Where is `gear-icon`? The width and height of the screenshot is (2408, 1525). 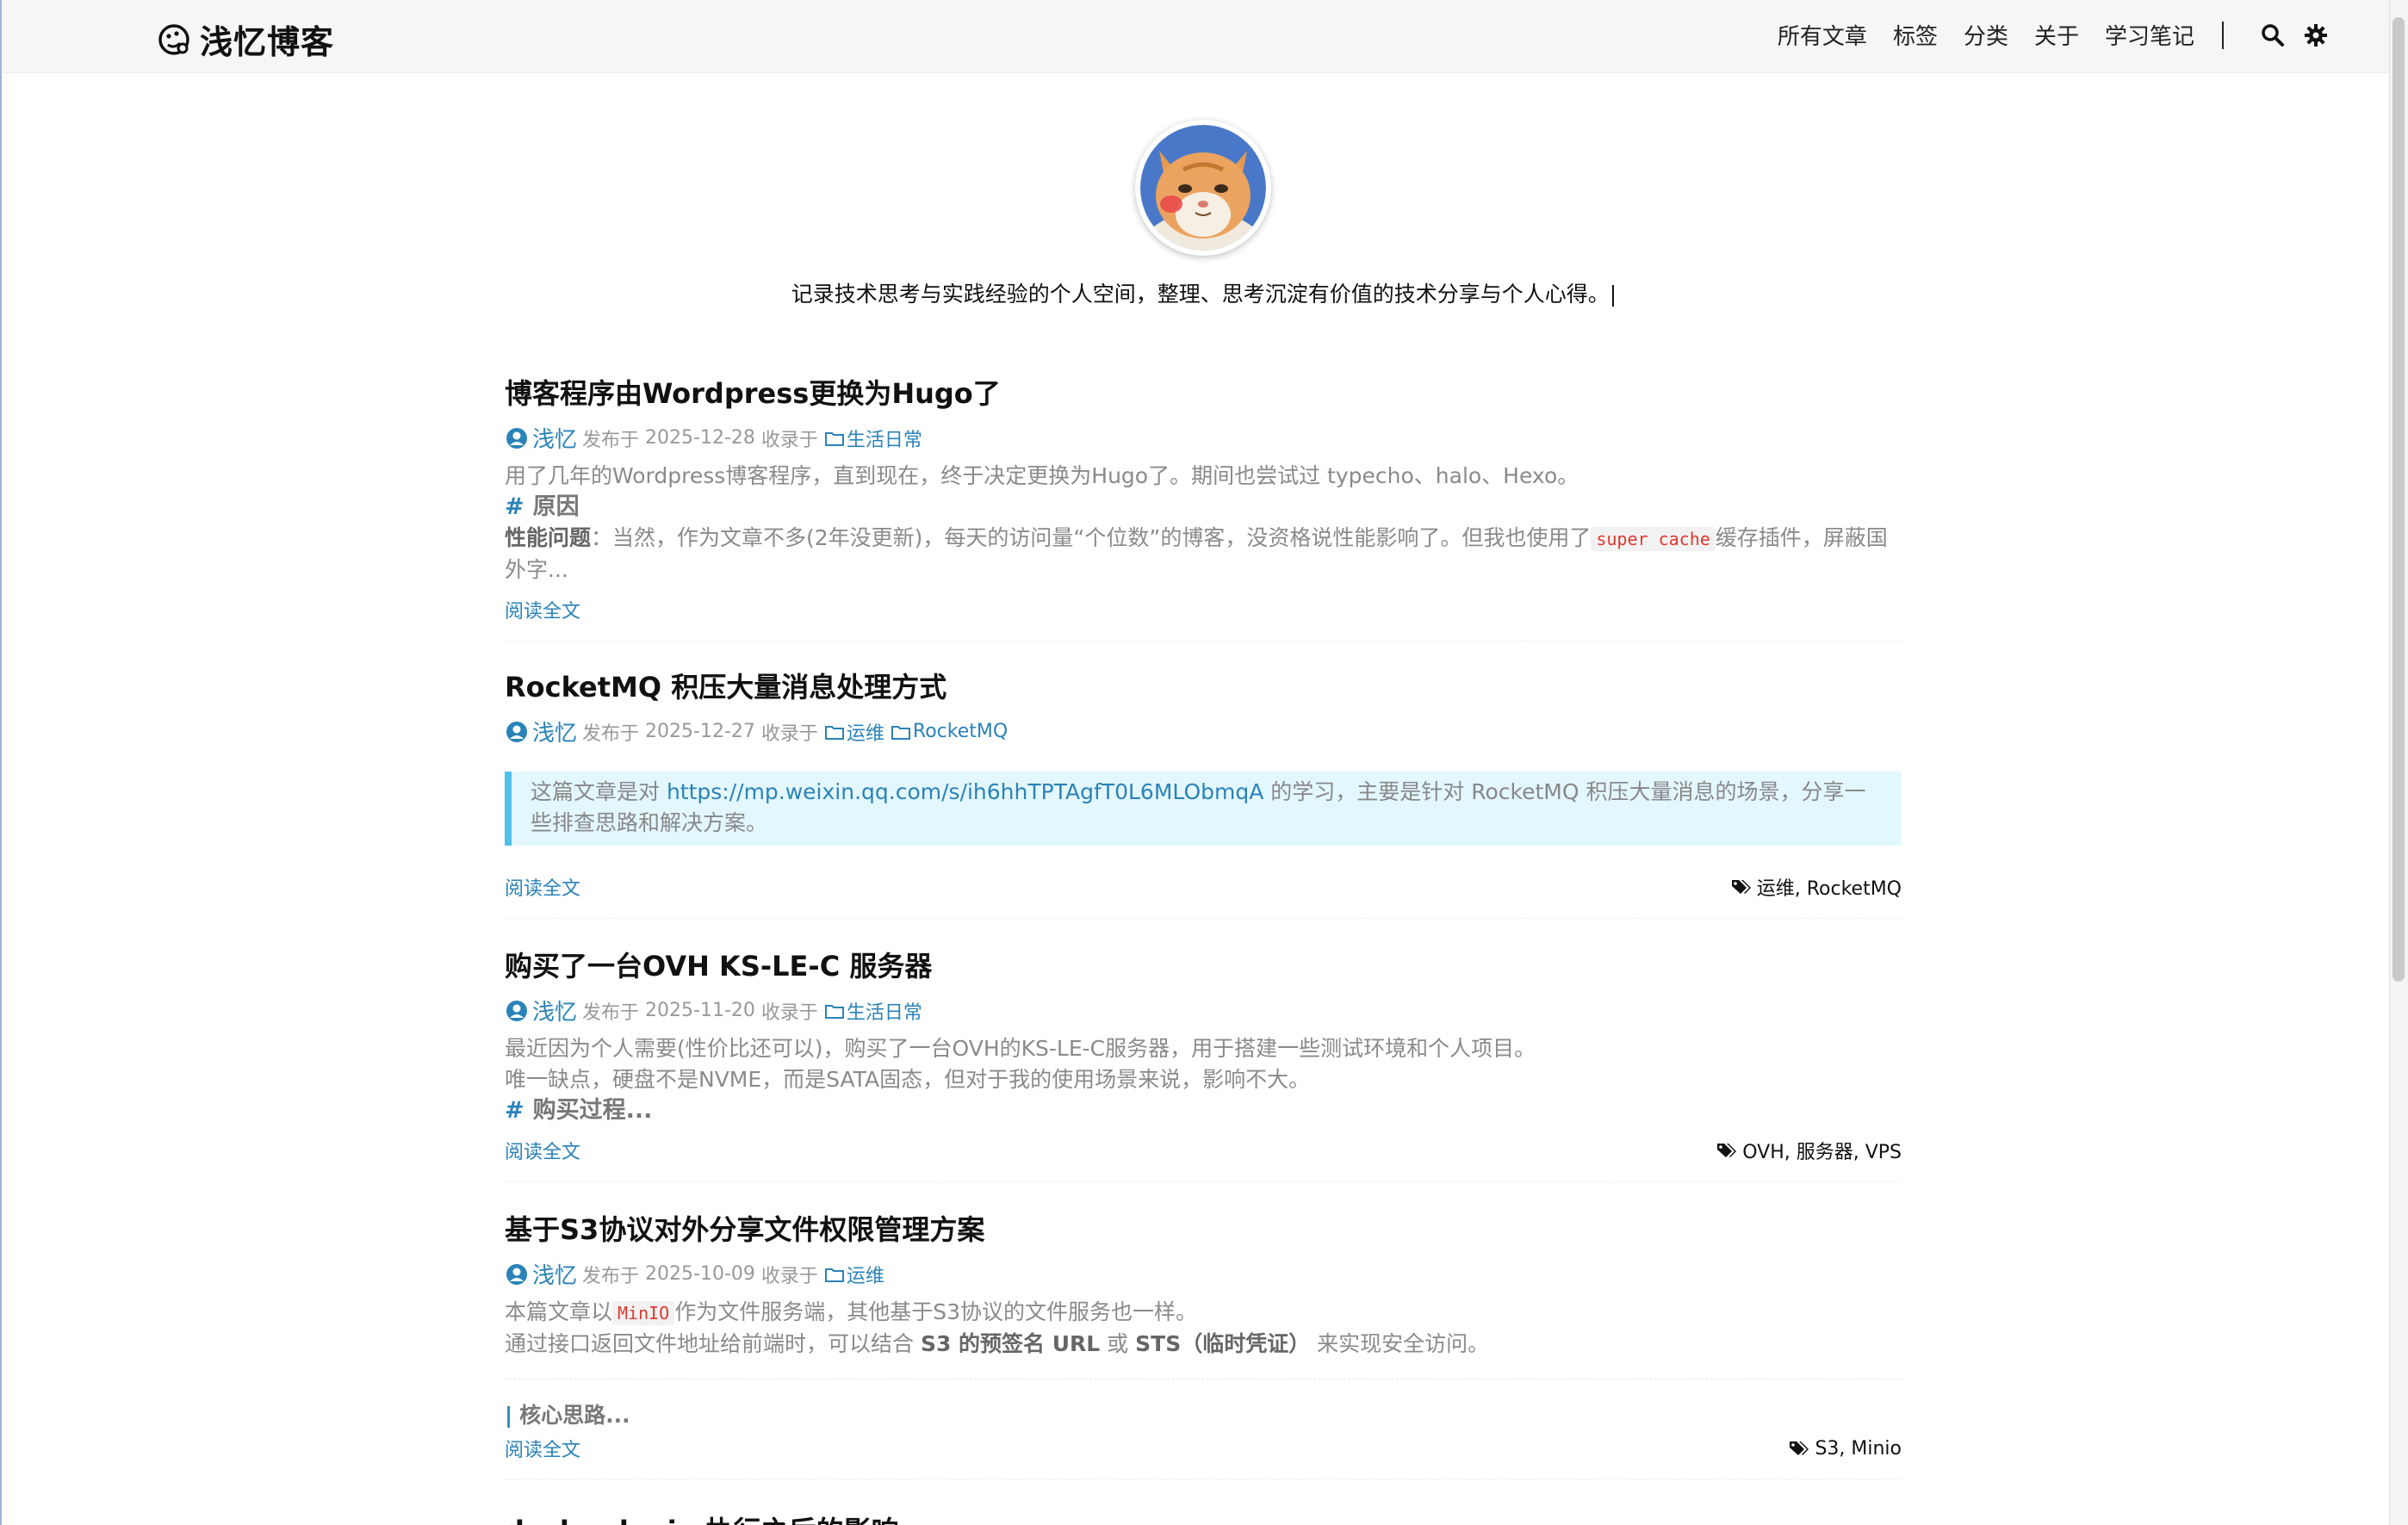 gear-icon is located at coordinates (2316, 35).